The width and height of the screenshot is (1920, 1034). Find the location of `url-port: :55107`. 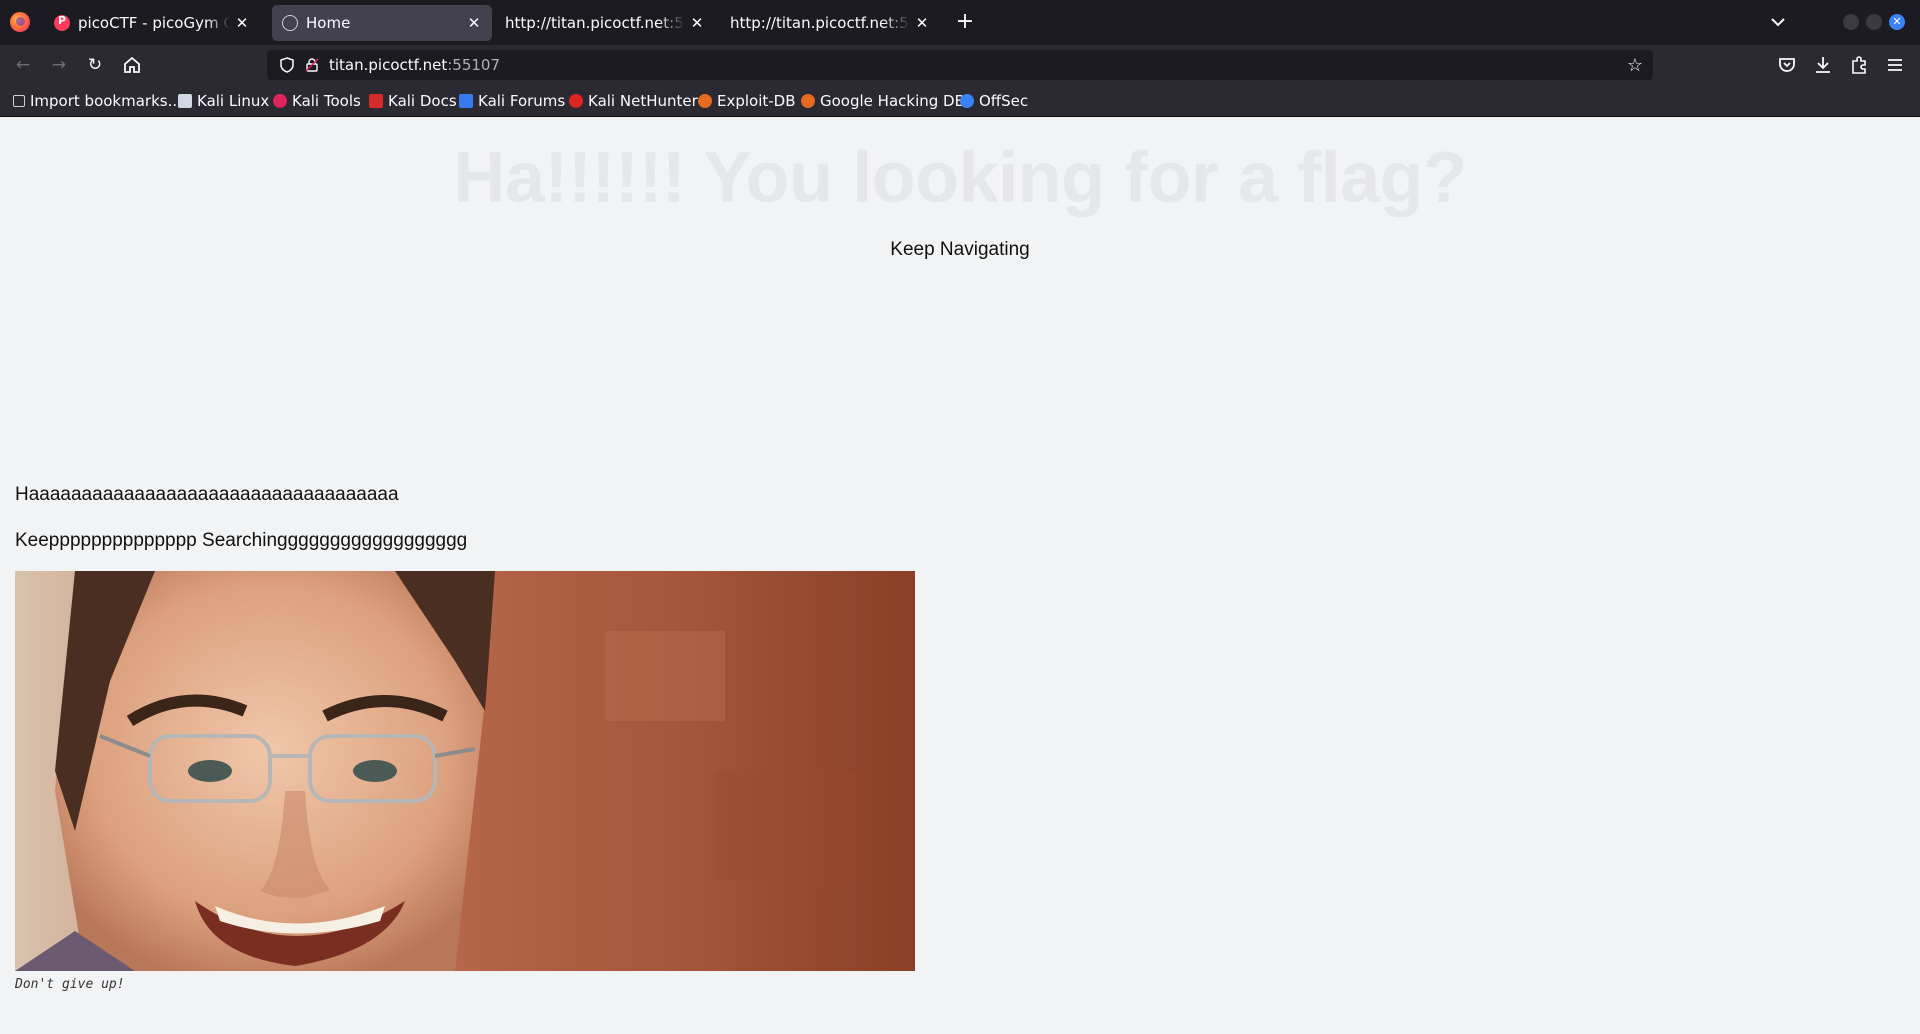

url-port: :55107 is located at coordinates (473, 65).